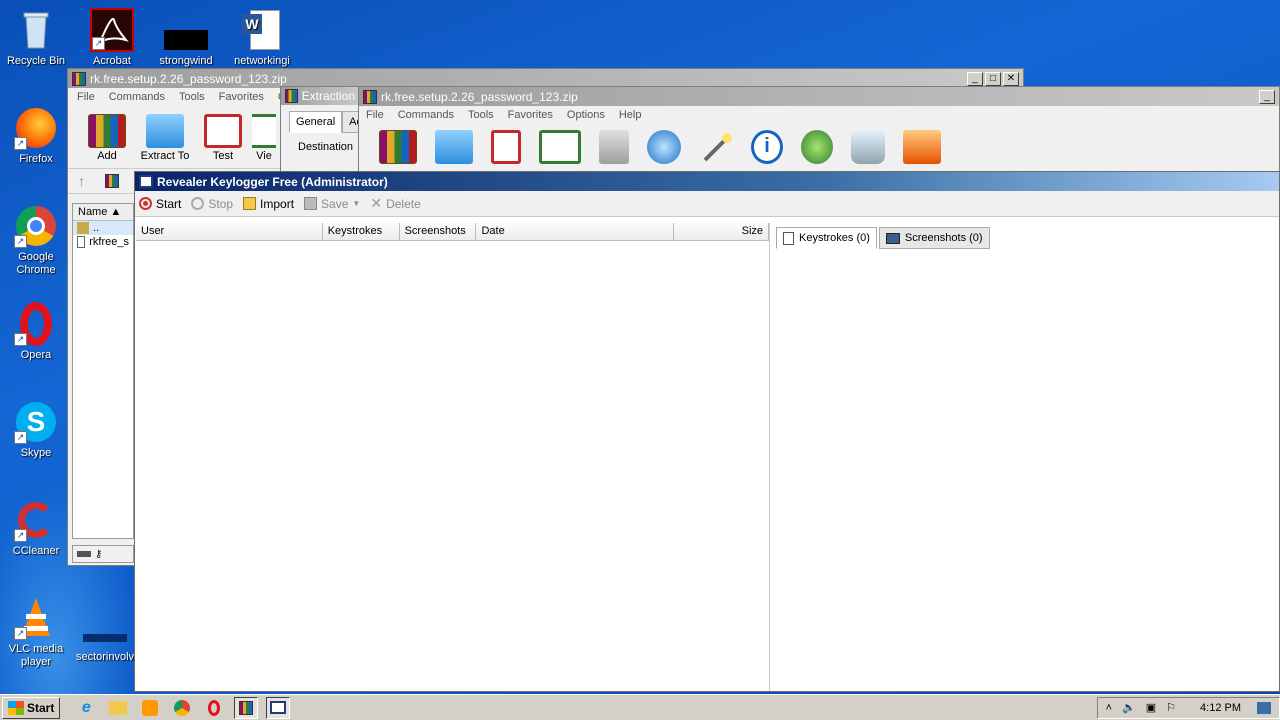 Image resolution: width=1280 pixels, height=720 pixels. What do you see at coordinates (186, 38) in the screenshot?
I see `desktop-icon-strongwind: strongwind` at bounding box center [186, 38].